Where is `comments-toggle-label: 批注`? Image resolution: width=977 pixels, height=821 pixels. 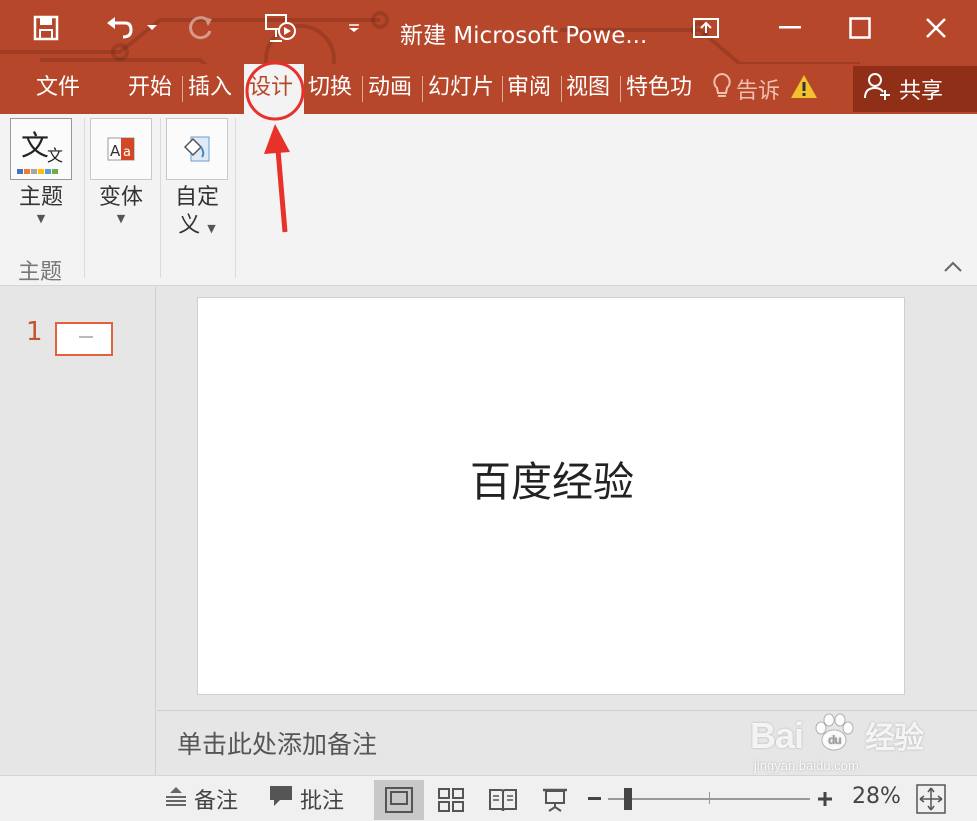 comments-toggle-label: 批注 is located at coordinates (322, 801).